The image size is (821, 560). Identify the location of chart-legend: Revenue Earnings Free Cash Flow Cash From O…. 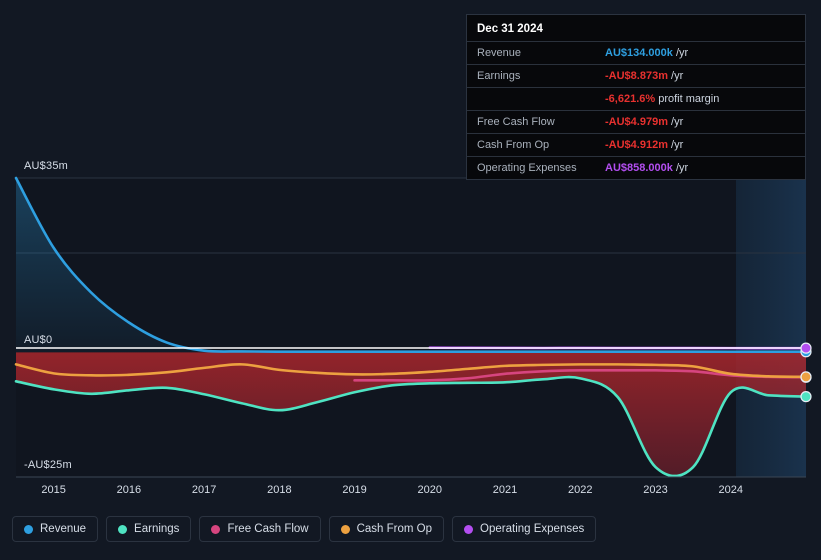
(304, 529).